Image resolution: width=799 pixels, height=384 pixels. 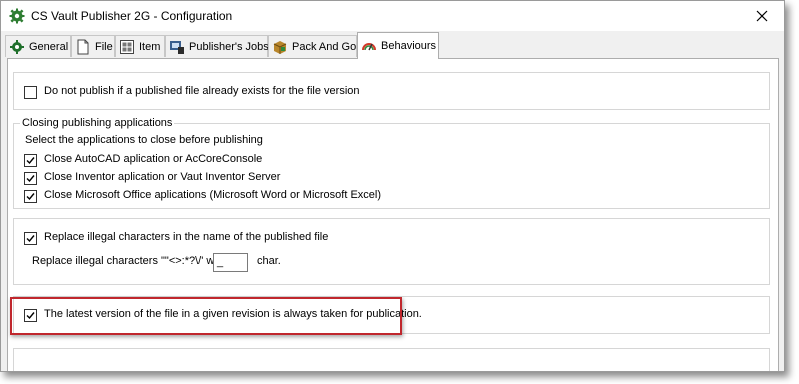 I want to click on tab-label: File, so click(x=104, y=46).